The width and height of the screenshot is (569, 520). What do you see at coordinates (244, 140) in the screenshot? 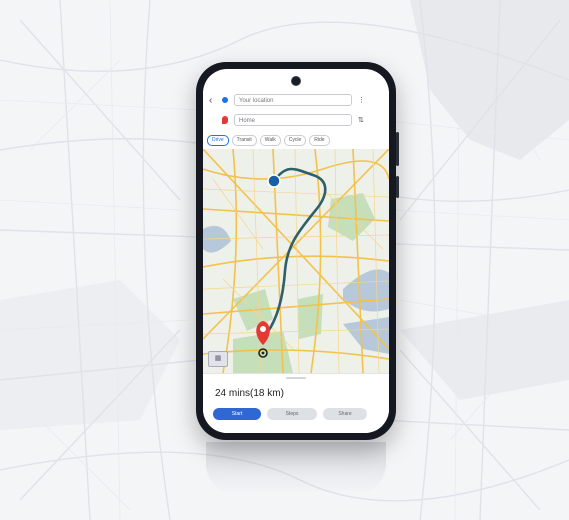
I see `mode-transit: Transit` at bounding box center [244, 140].